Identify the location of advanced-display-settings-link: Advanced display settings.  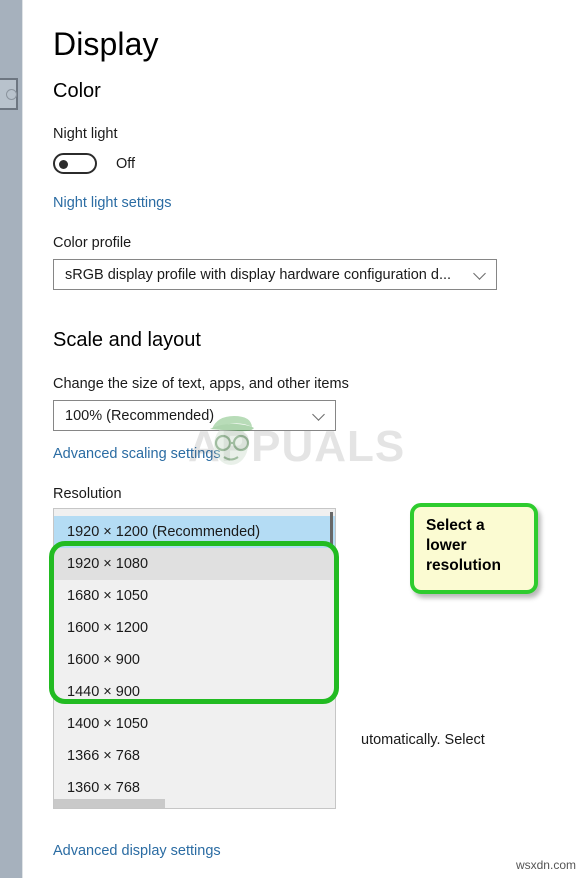
(137, 851).